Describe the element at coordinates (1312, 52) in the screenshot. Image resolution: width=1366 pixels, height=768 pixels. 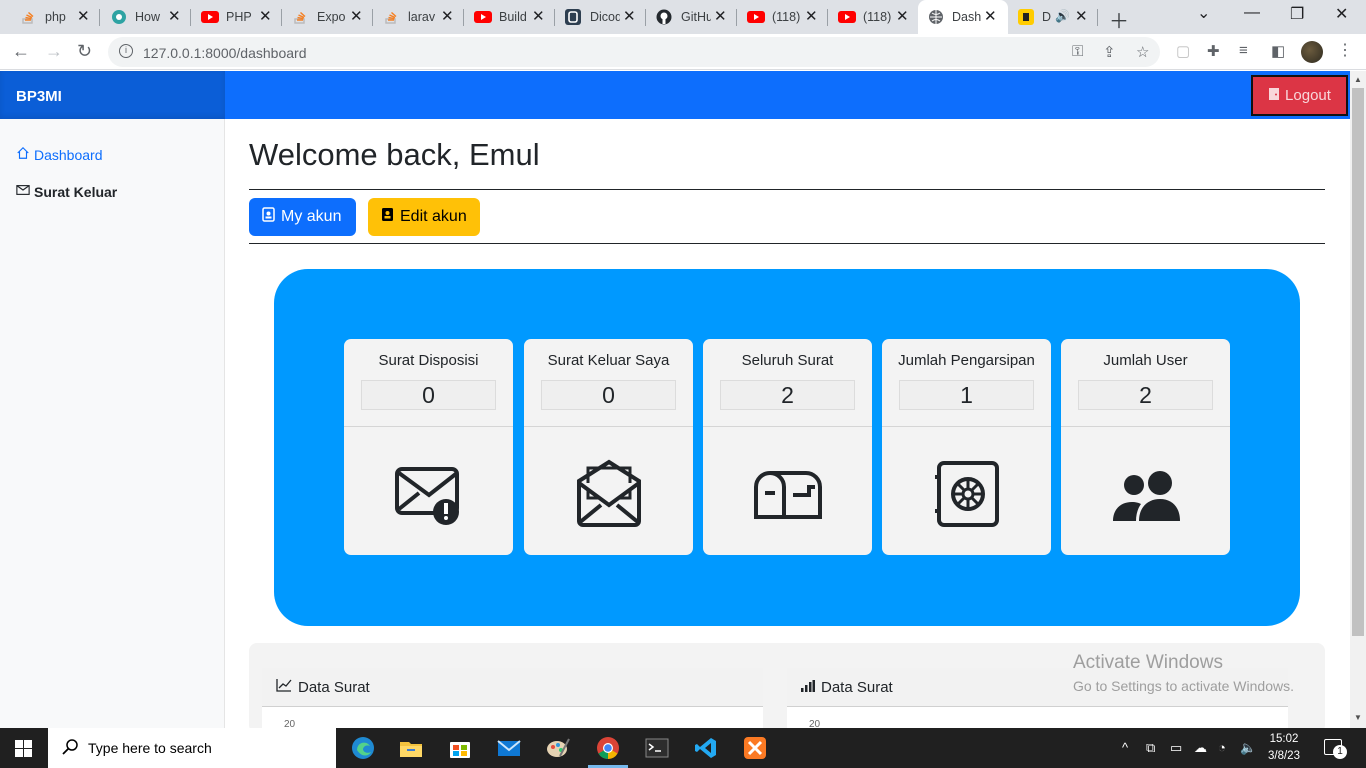
I see `profile-avatar` at that location.